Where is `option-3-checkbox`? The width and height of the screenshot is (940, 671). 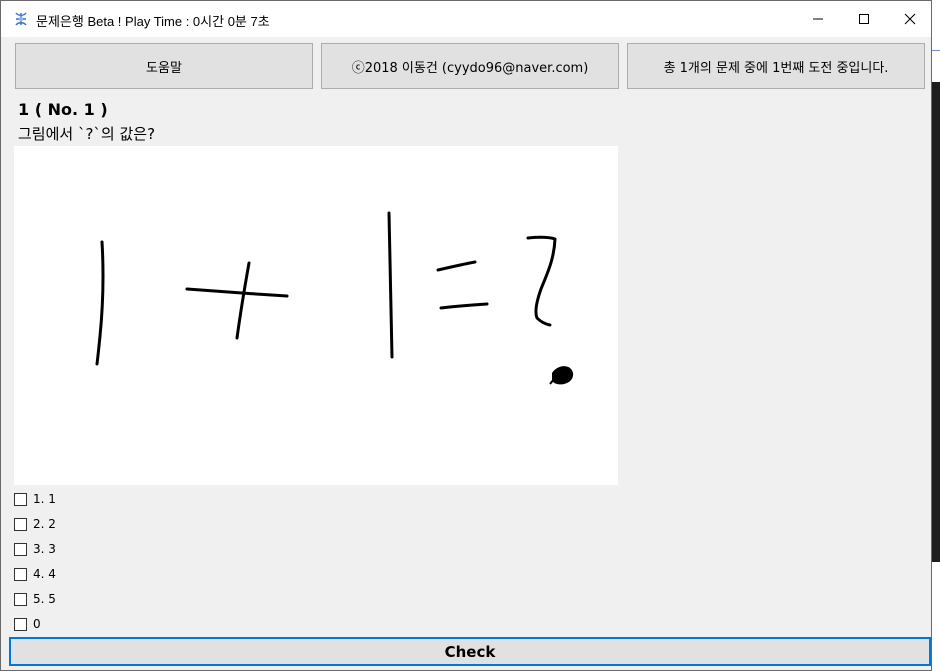
option-3-checkbox is located at coordinates (20, 549).